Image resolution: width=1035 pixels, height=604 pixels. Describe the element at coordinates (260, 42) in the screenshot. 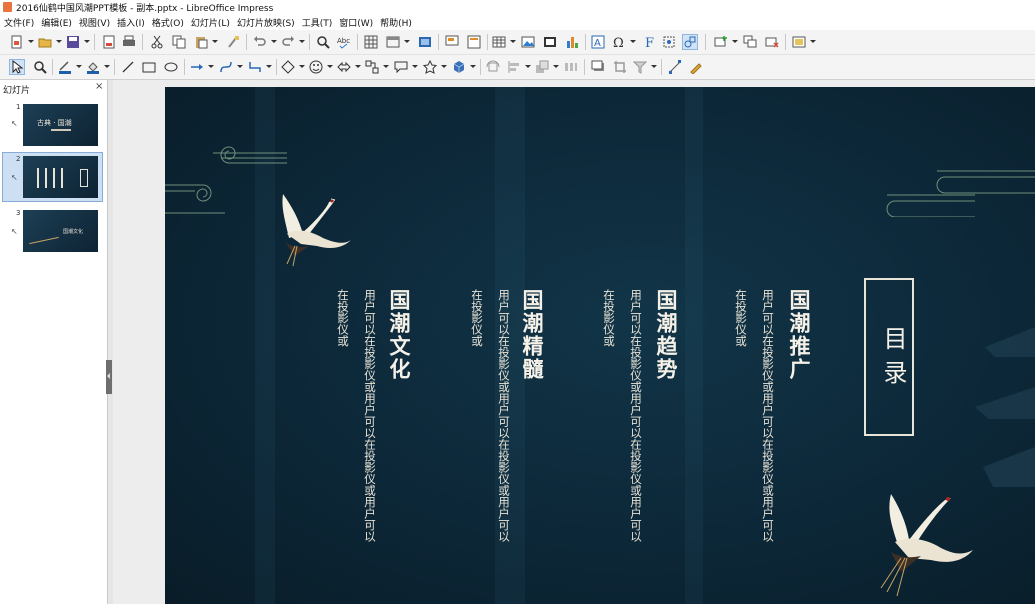

I see `undo-icon` at that location.